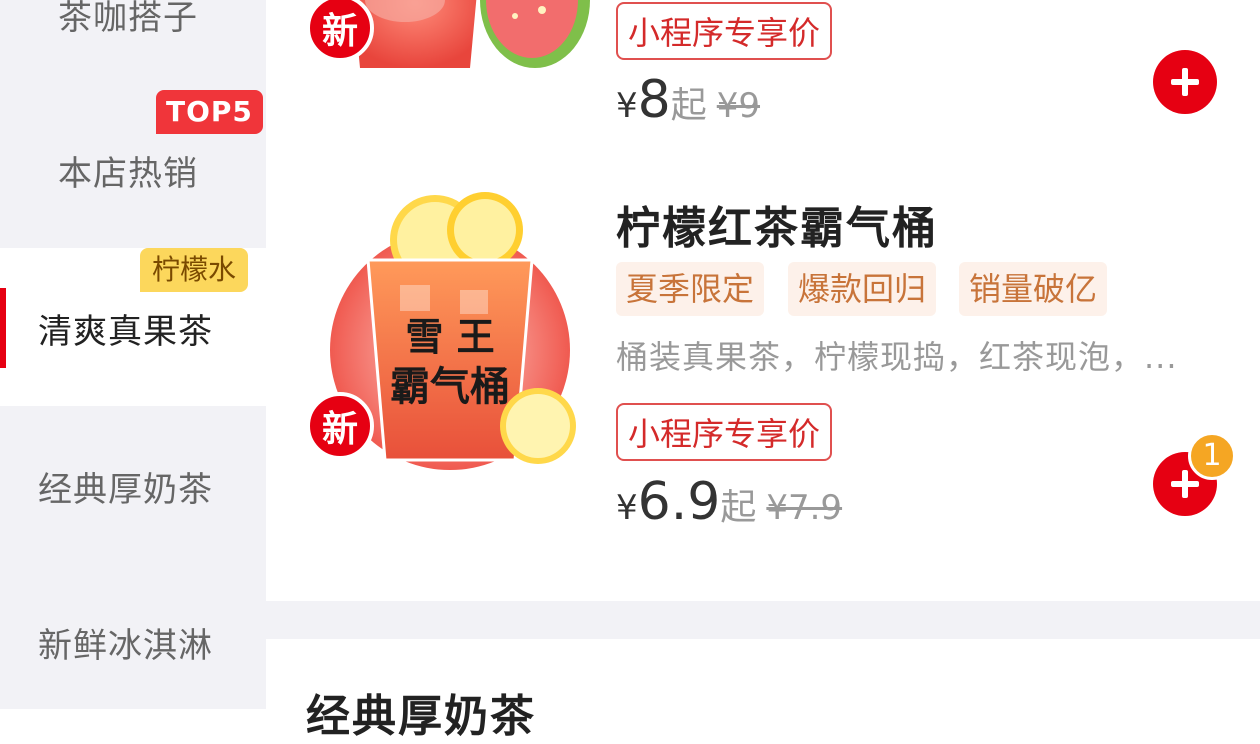 This screenshot has height=744, width=1260. What do you see at coordinates (449, 337) in the screenshot?
I see `svg-text: 雪 王` at bounding box center [449, 337].